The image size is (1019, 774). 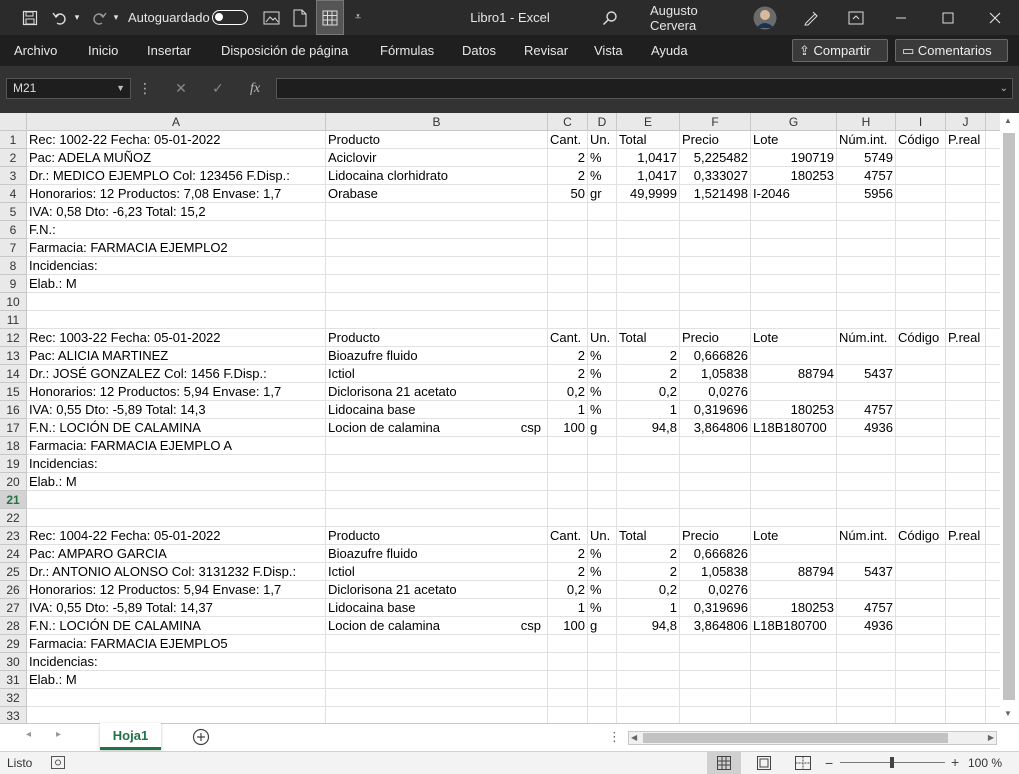 I want to click on undo-dropdown-icon: ▾, so click(x=77, y=17).